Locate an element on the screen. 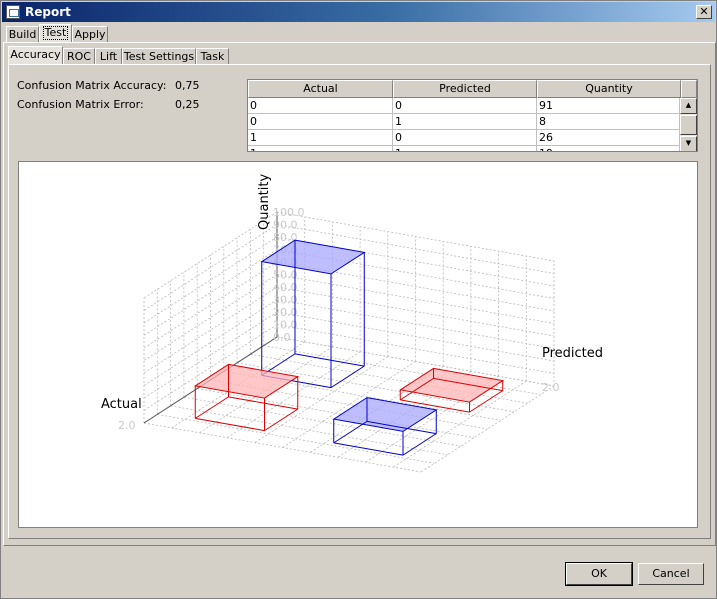 This screenshot has width=717, height=599. scroll-thumb is located at coordinates (688, 125).